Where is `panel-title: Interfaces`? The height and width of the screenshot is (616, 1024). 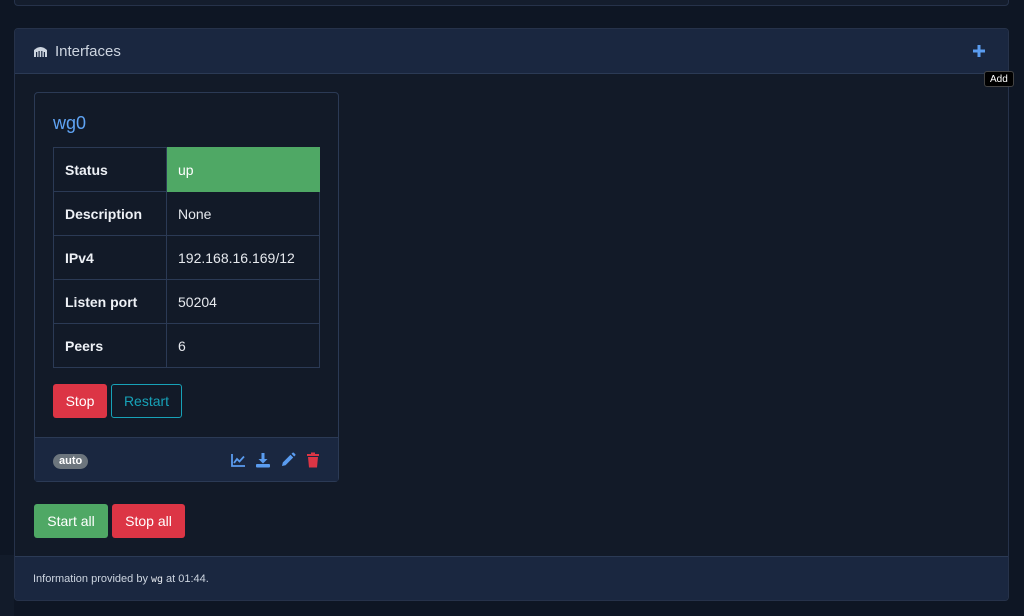 panel-title: Interfaces is located at coordinates (88, 51).